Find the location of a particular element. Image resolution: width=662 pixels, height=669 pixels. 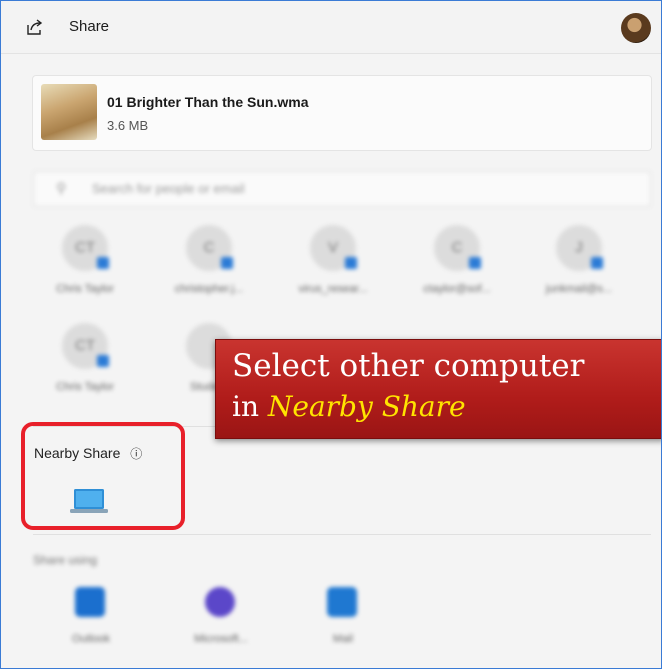

callout-emphasis: Nearby Share is located at coordinates (366, 406).